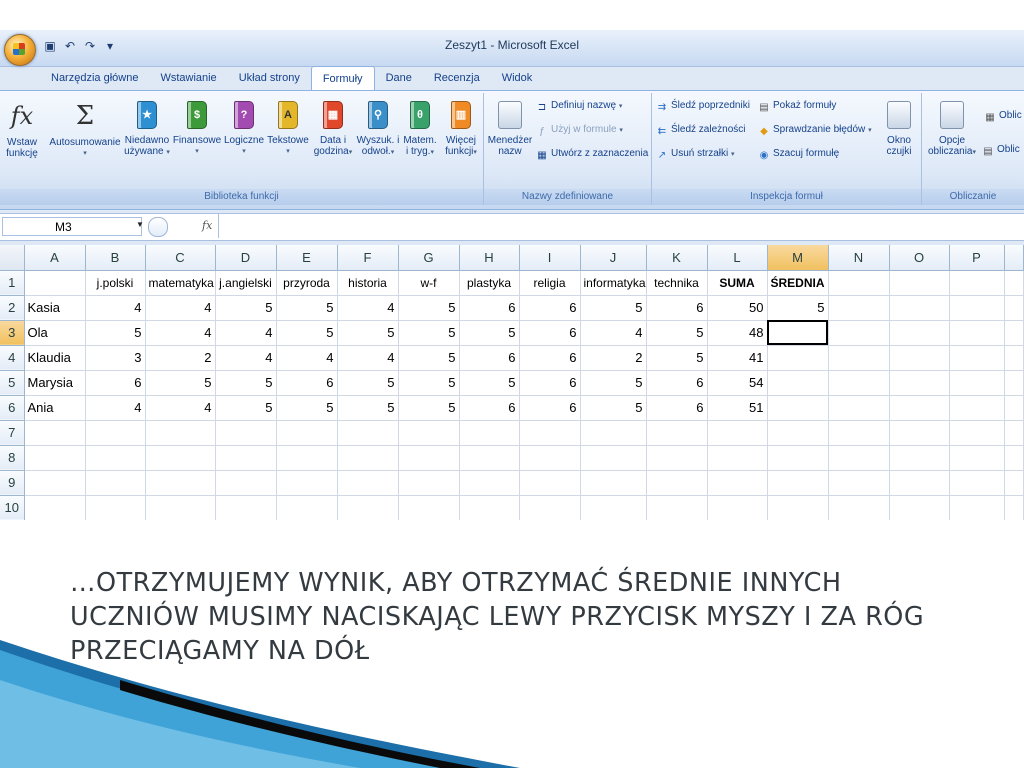 The height and width of the screenshot is (768, 1024). What do you see at coordinates (919, 333) in the screenshot?
I see `cell-o3` at bounding box center [919, 333].